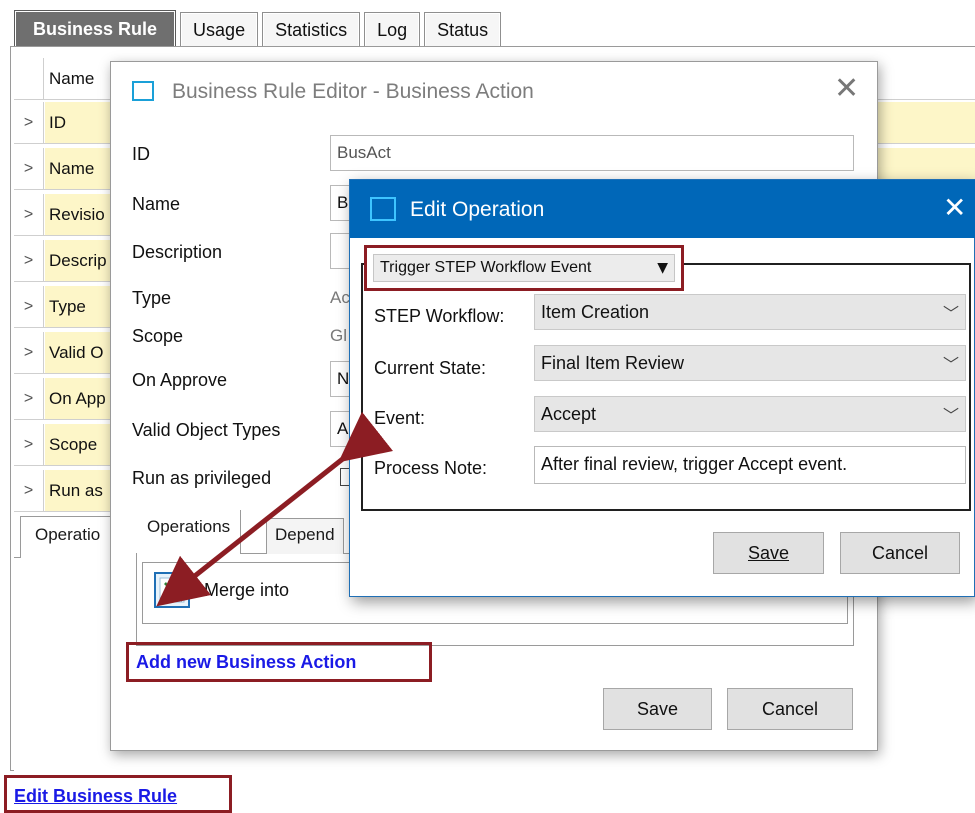 The width and height of the screenshot is (975, 813). What do you see at coordinates (477, 209) in the screenshot?
I see `dialog-title: Edit Operation` at bounding box center [477, 209].